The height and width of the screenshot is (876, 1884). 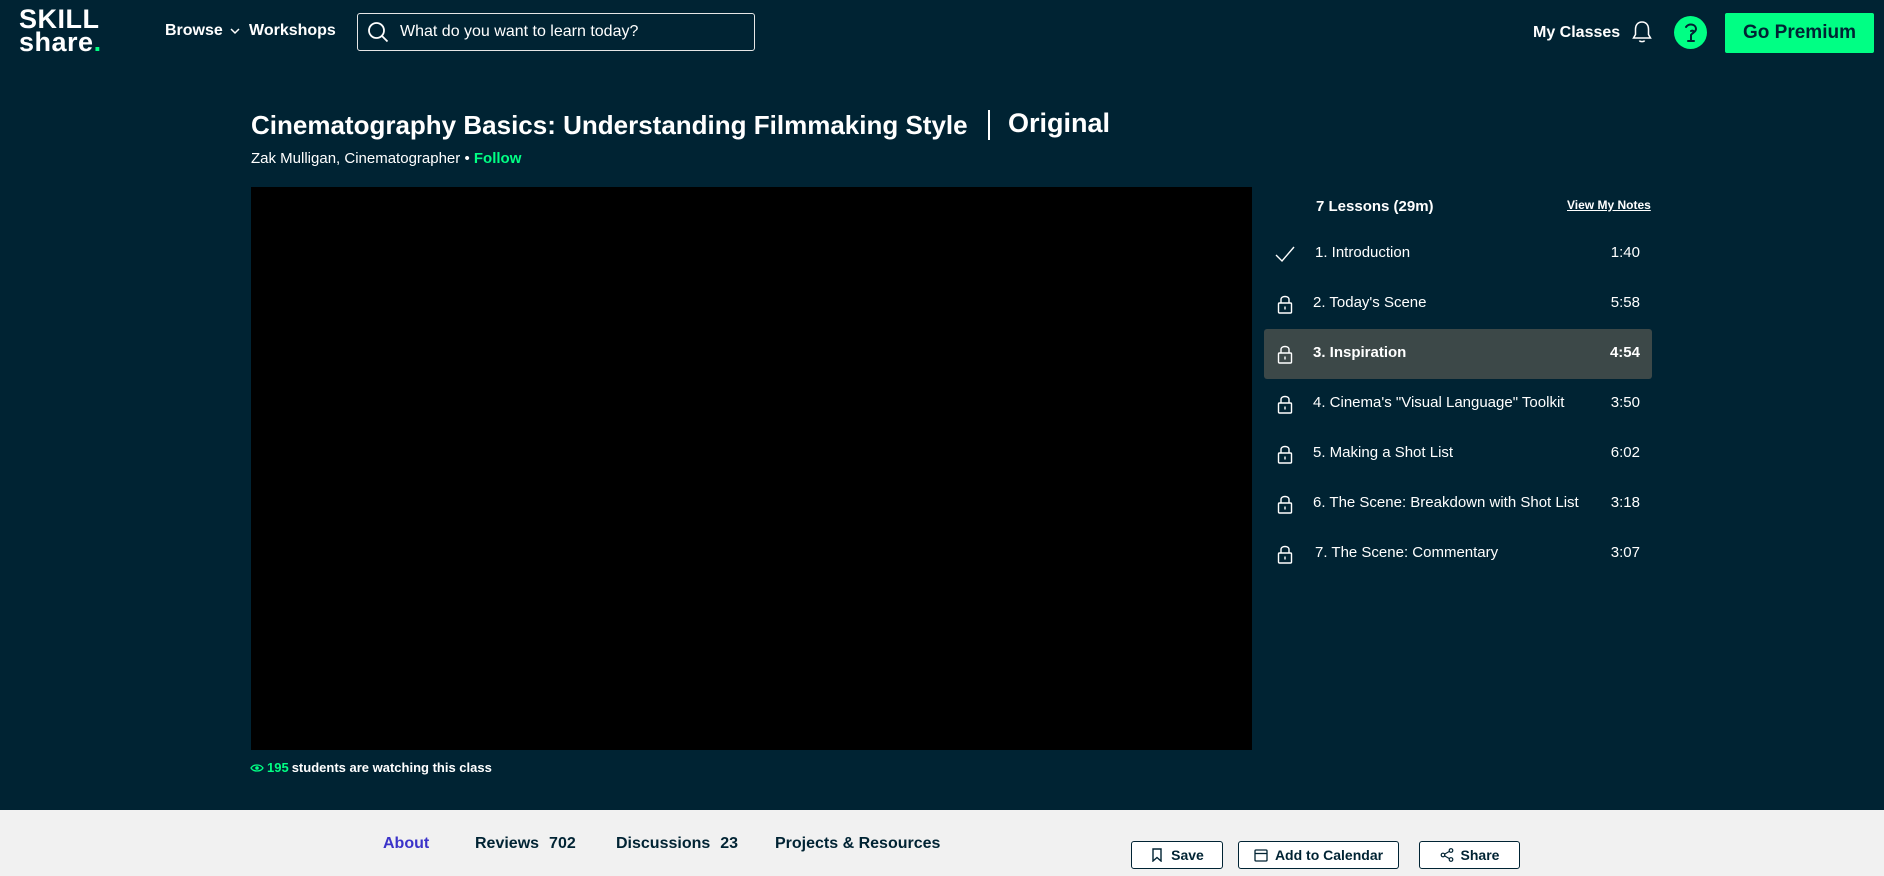 I want to click on lesson-duration: 3:50, so click(x=1625, y=402).